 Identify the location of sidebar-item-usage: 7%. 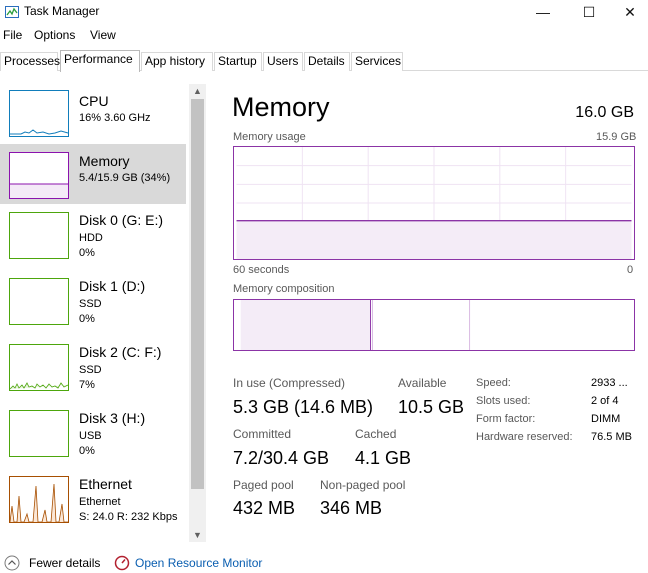
(87, 385).